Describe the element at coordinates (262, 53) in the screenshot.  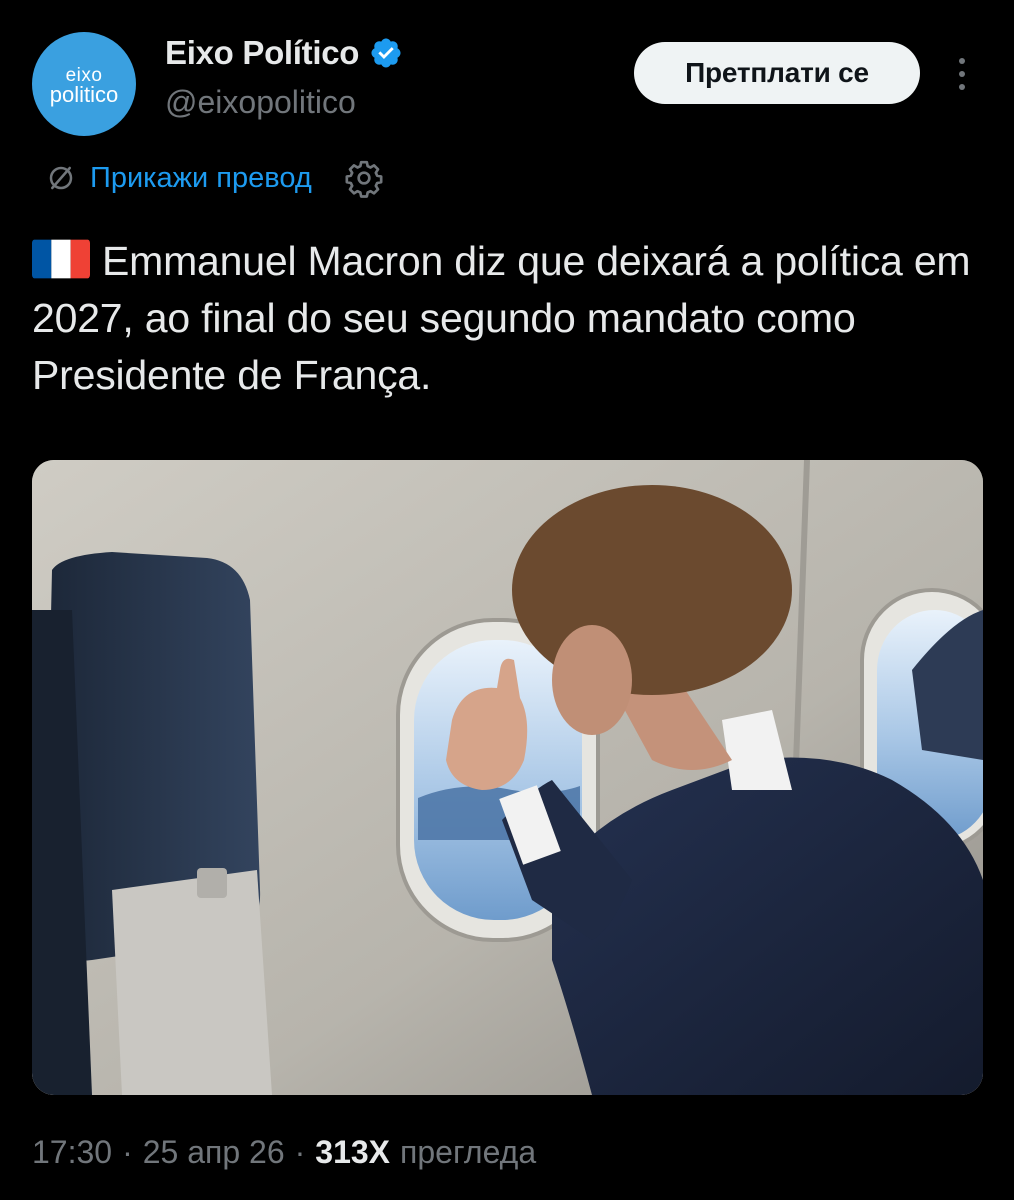
I see `author-display-name: Eixo Político` at that location.